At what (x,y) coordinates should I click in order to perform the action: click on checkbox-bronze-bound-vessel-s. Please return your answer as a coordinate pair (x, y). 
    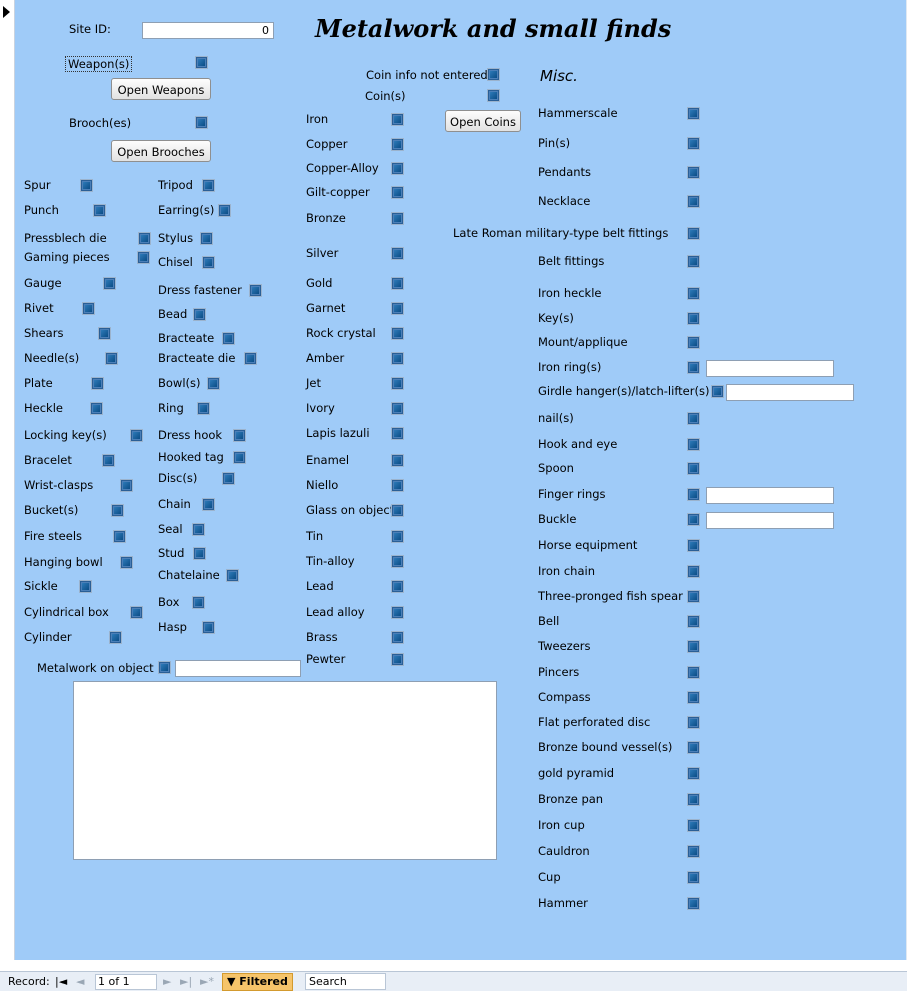
    Looking at the image, I should click on (693, 747).